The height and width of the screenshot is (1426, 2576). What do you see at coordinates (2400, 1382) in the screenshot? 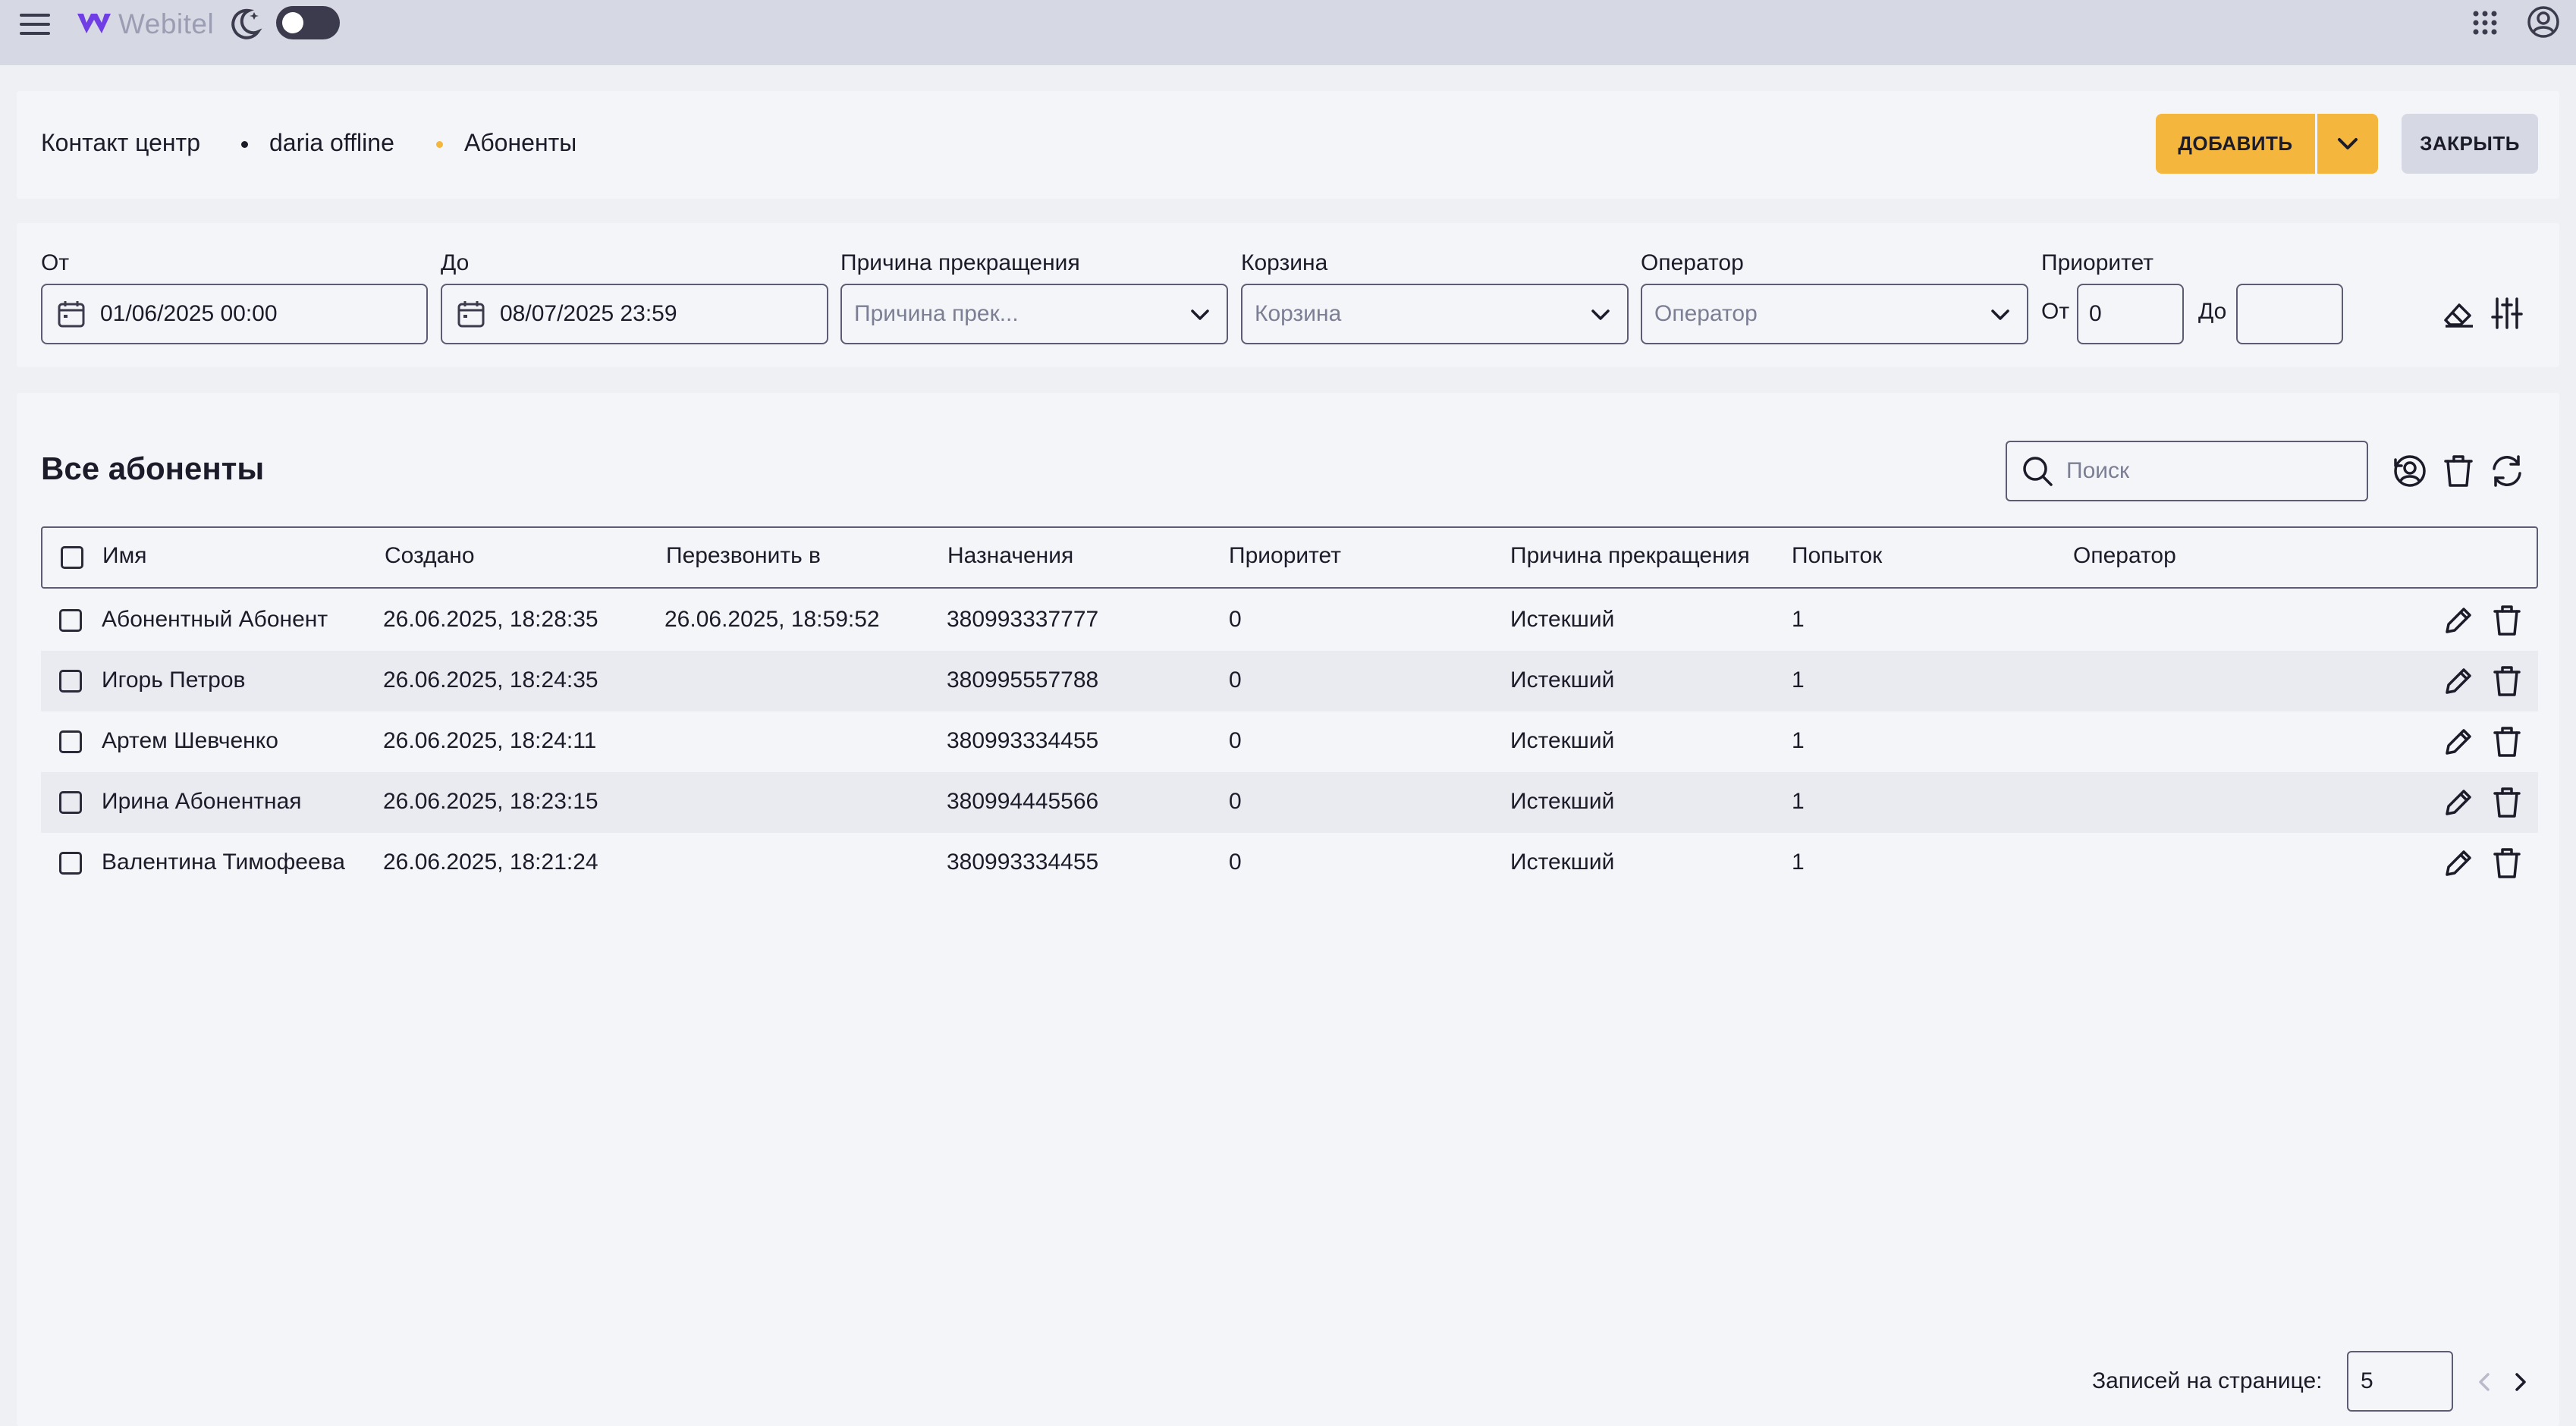
I see `per-page-input: 5` at bounding box center [2400, 1382].